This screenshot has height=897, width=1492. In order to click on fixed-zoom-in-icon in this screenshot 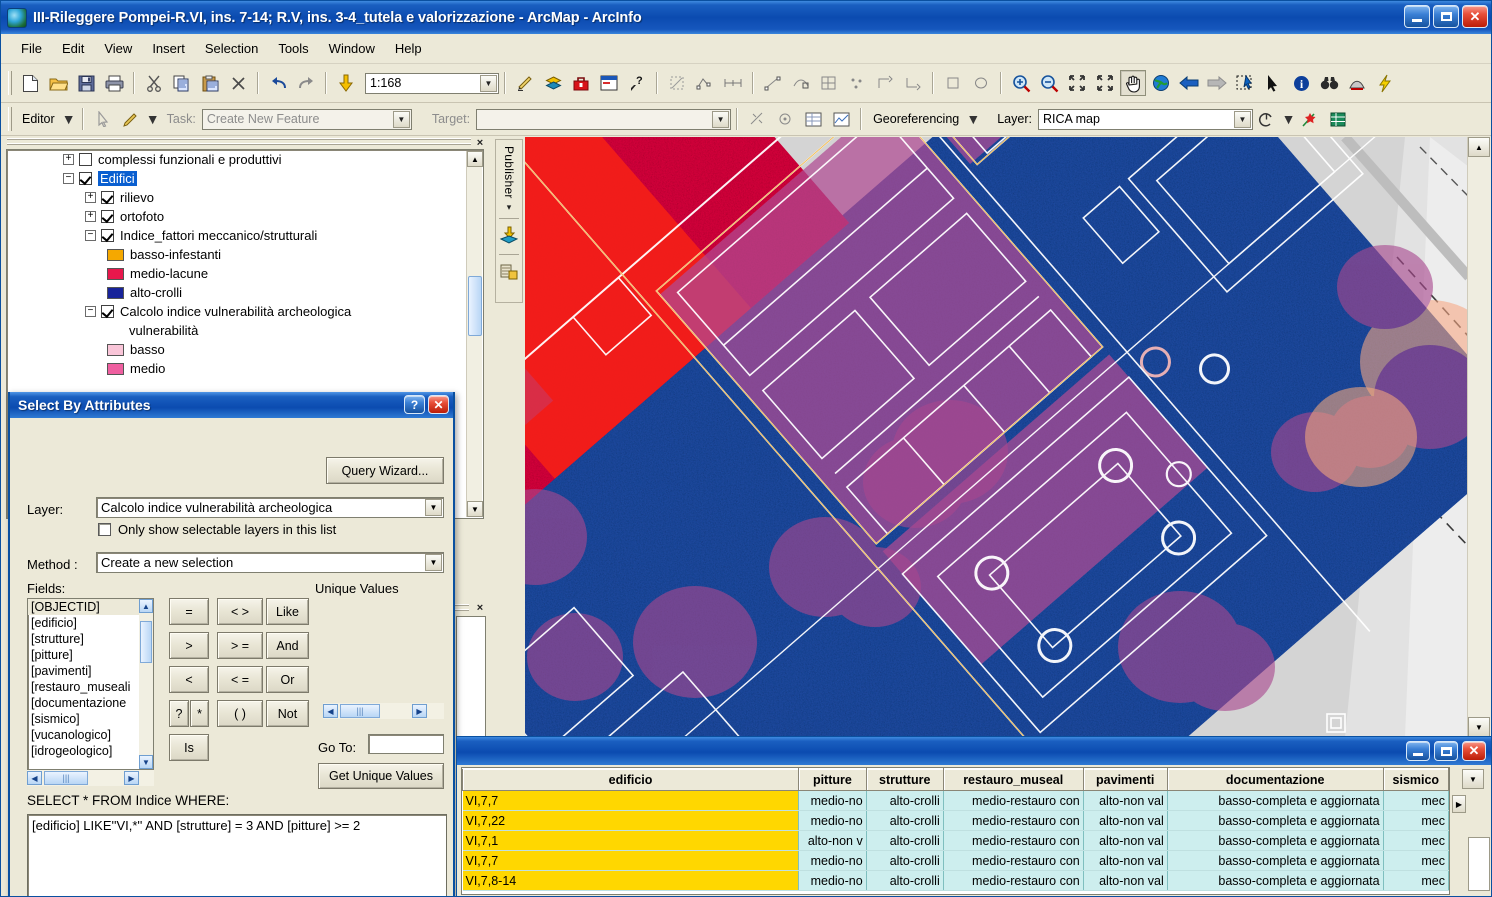, I will do `click(1077, 83)`.